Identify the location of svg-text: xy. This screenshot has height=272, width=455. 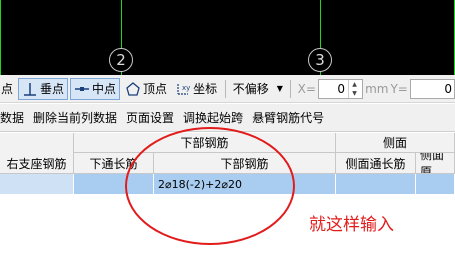
(186, 88).